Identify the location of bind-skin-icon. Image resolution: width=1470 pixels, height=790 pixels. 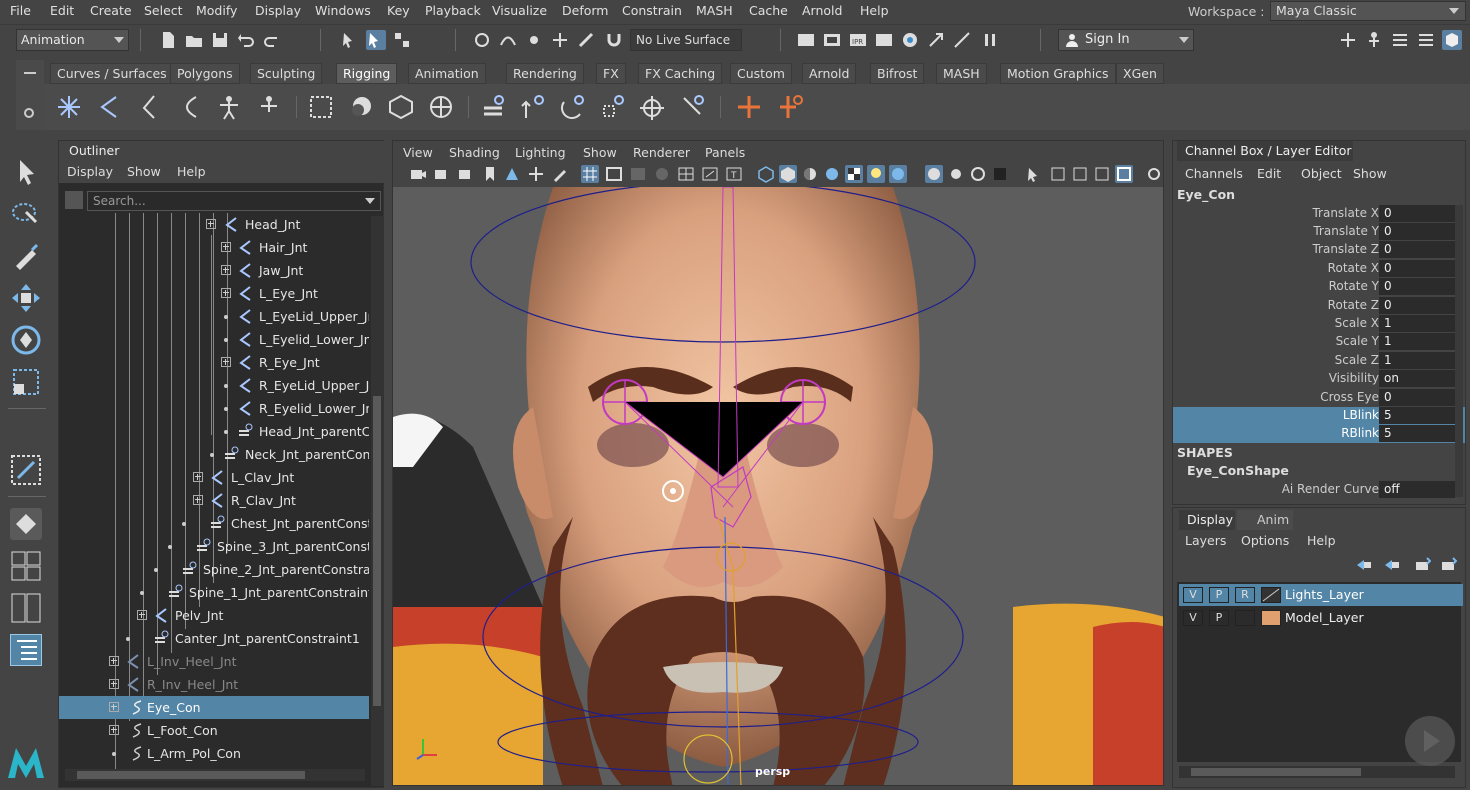
(321, 107).